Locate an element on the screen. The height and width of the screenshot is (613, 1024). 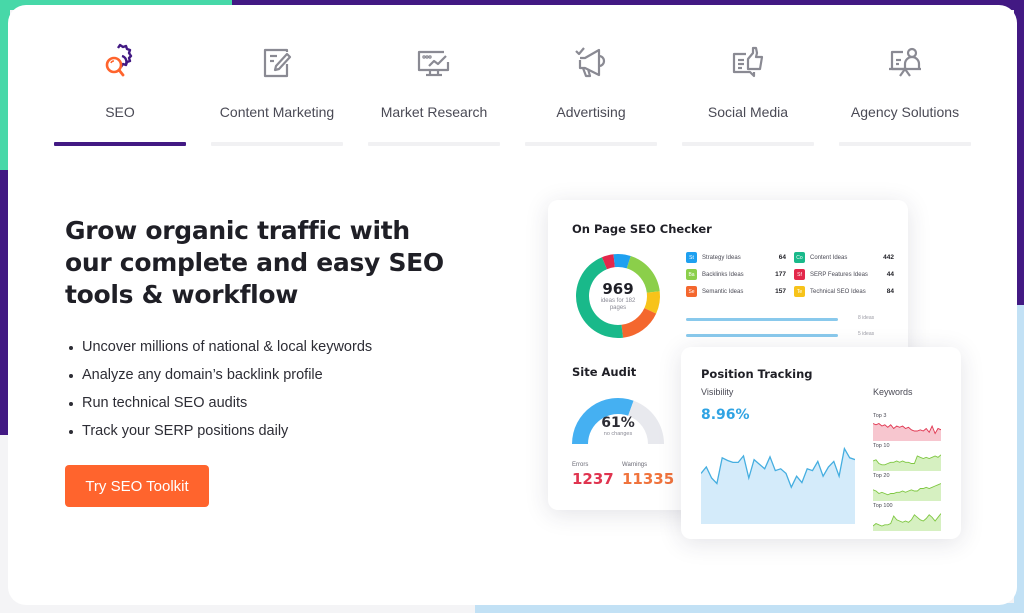
card-title: Position Tracking is located at coordinates (757, 374).